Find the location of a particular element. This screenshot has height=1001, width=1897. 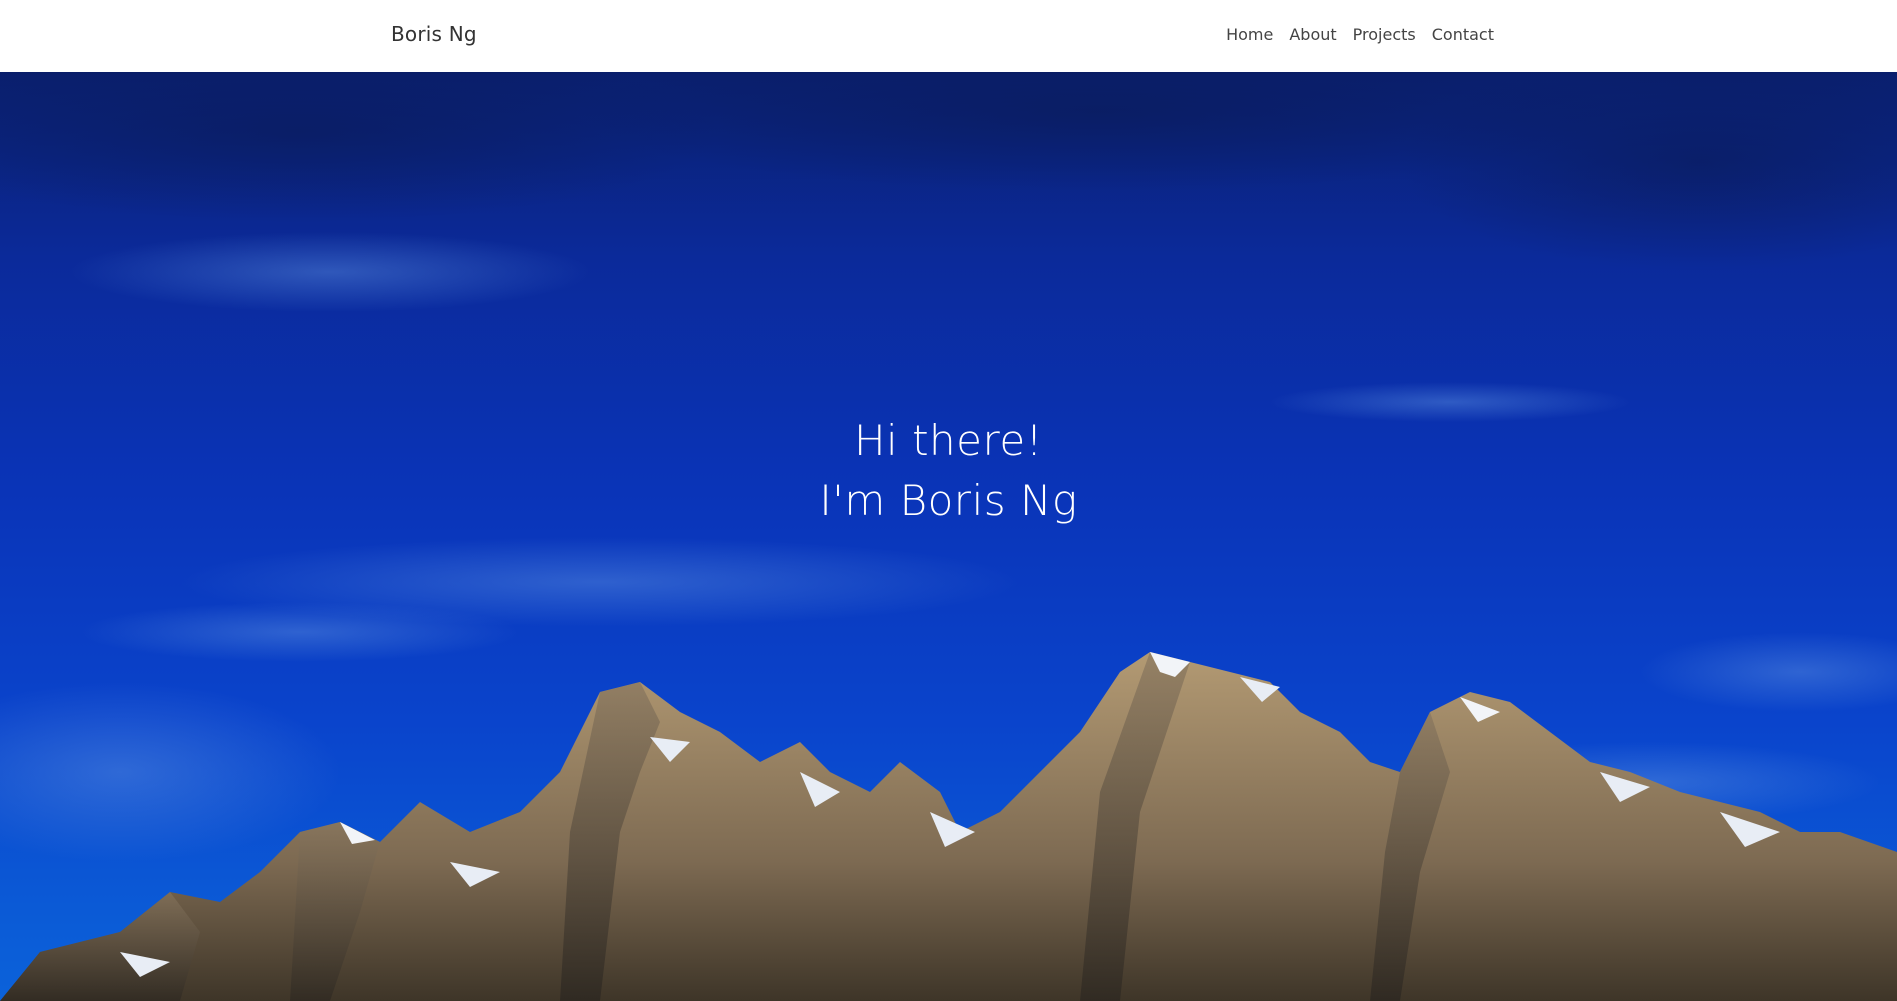

hero-greeting: Hi there! is located at coordinates (948, 440).